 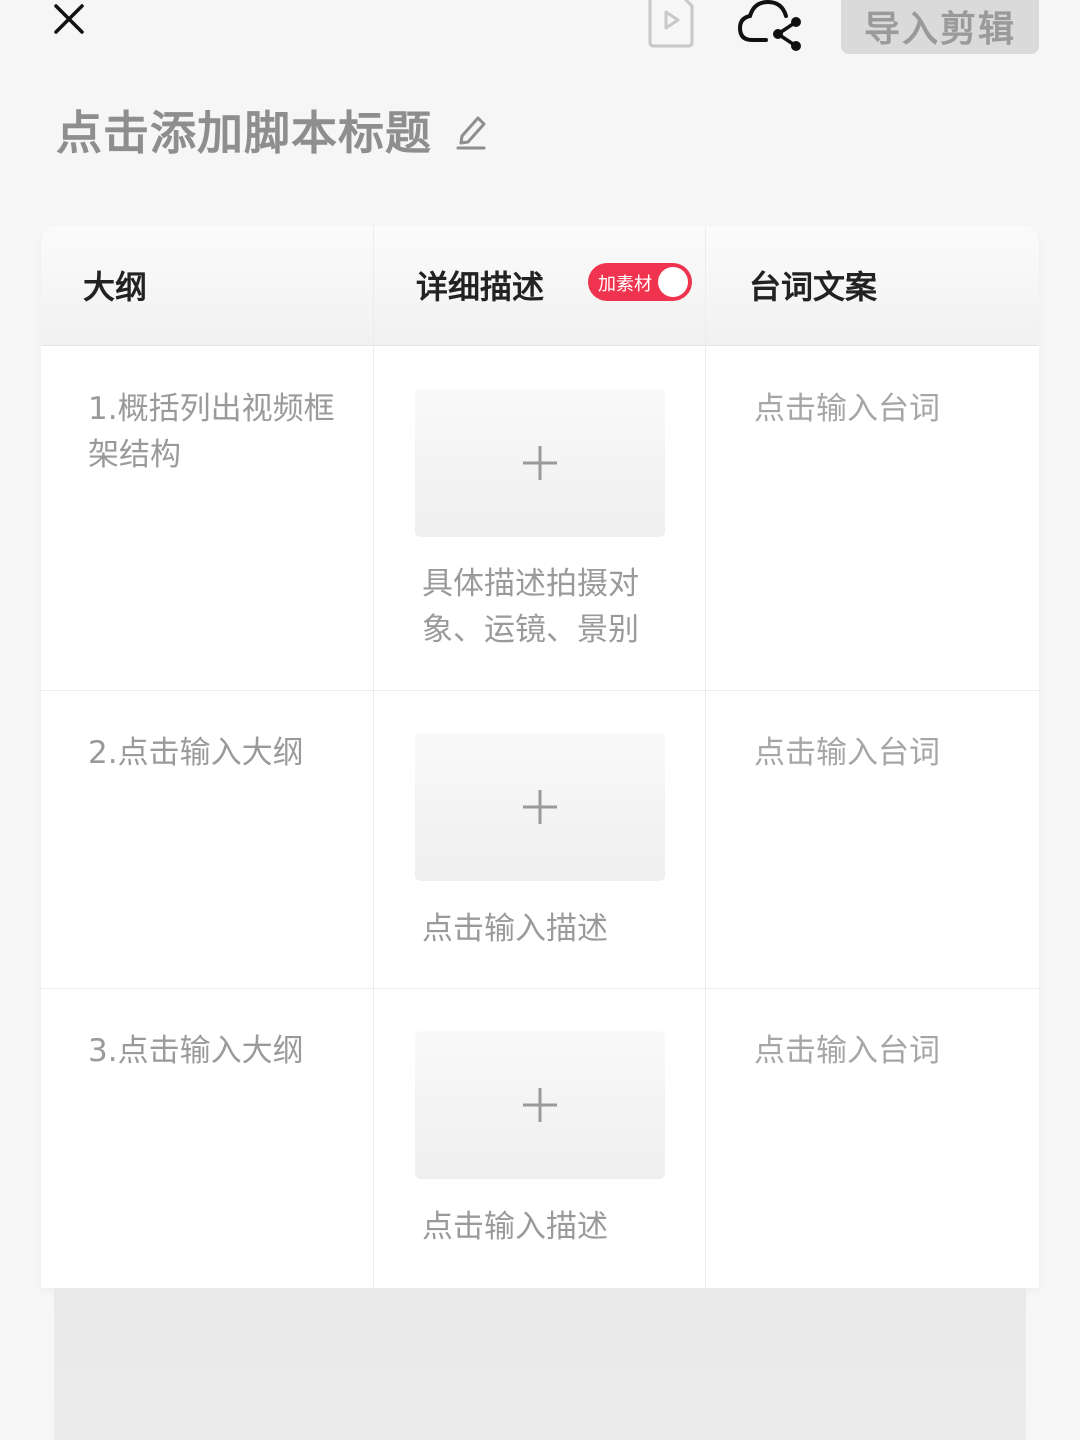 What do you see at coordinates (940, 27) in the screenshot?
I see `import-edit-button: 导入剪辑` at bounding box center [940, 27].